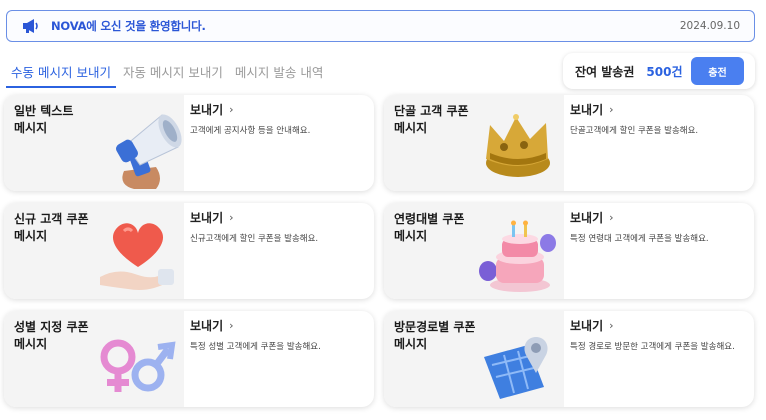  I want to click on card-description: 단골고객에게 할인 쿠폰을 발송해요., so click(634, 131).